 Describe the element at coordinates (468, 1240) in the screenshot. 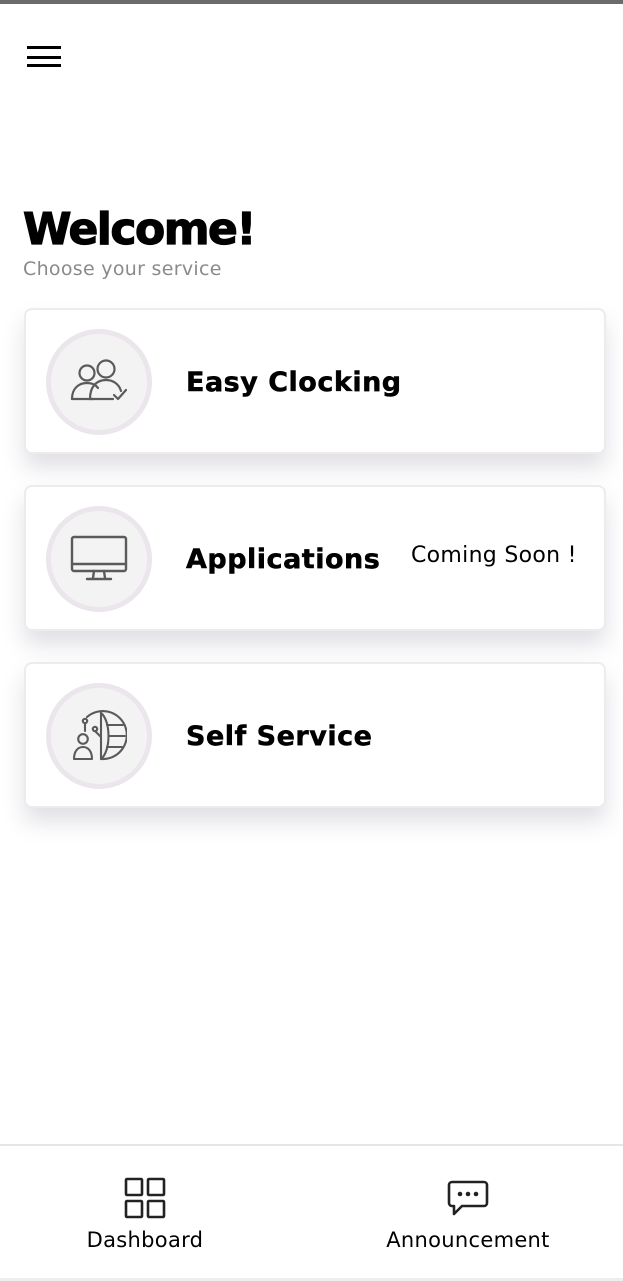

I see `nav-label: Announcement` at that location.